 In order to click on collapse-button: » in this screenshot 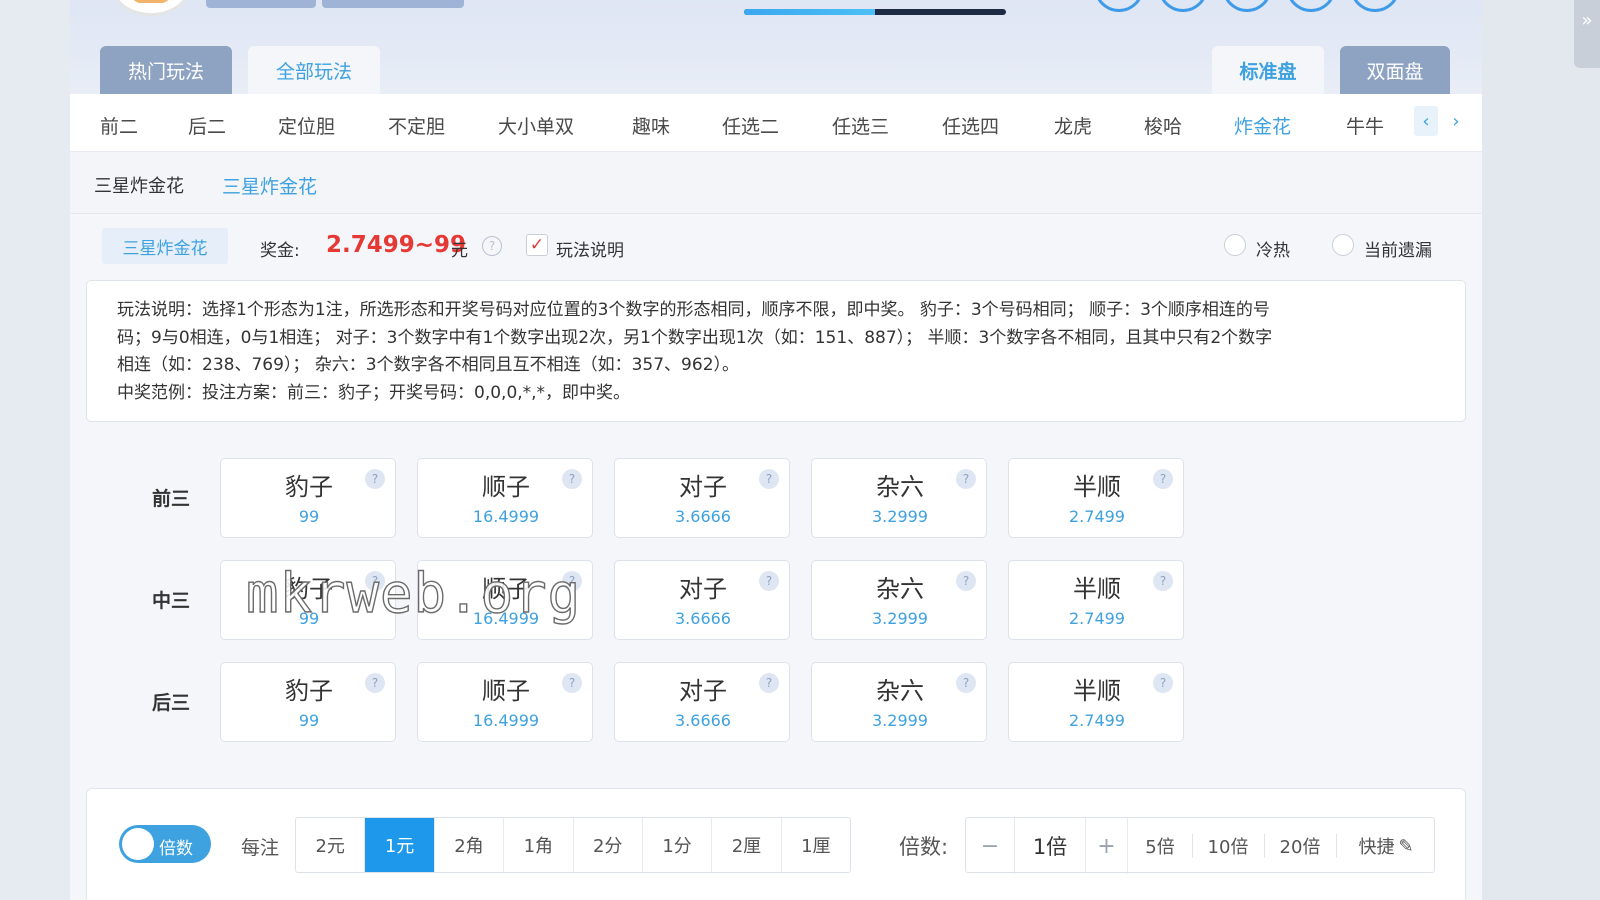, I will do `click(1587, 34)`.